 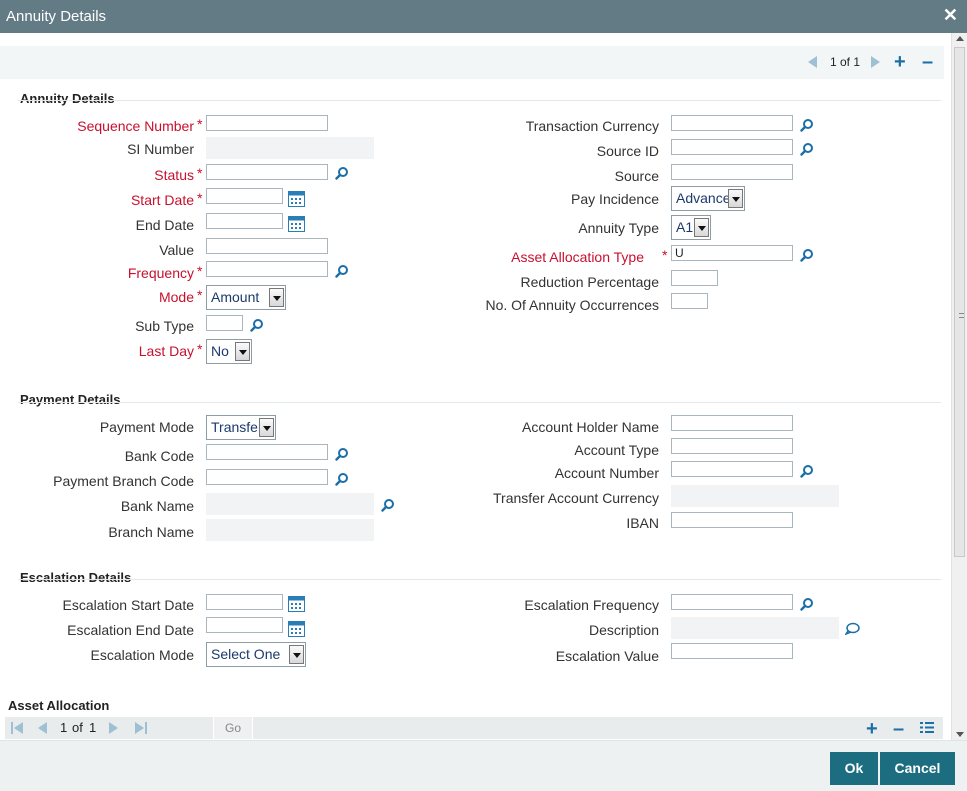 What do you see at coordinates (732, 123) in the screenshot?
I see `transaction-currency-input` at bounding box center [732, 123].